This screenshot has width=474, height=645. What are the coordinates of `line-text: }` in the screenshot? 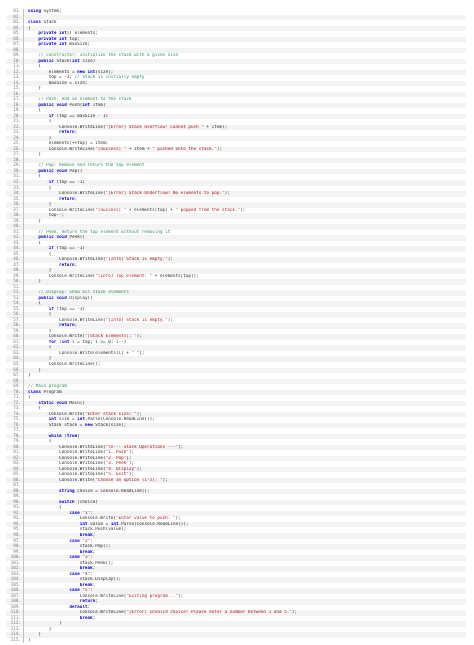 It's located at (29, 640).